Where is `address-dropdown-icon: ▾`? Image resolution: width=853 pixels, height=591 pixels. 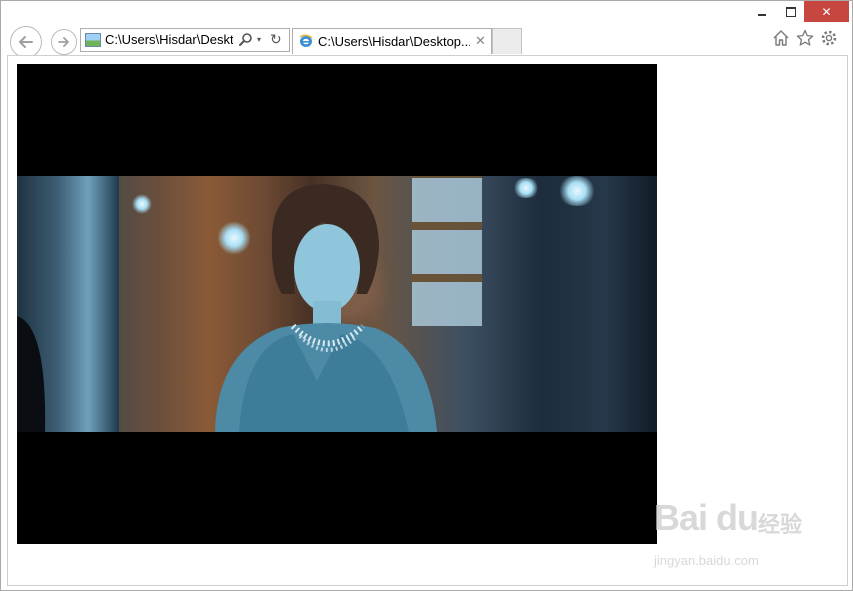
address-dropdown-icon: ▾ is located at coordinates (259, 39).